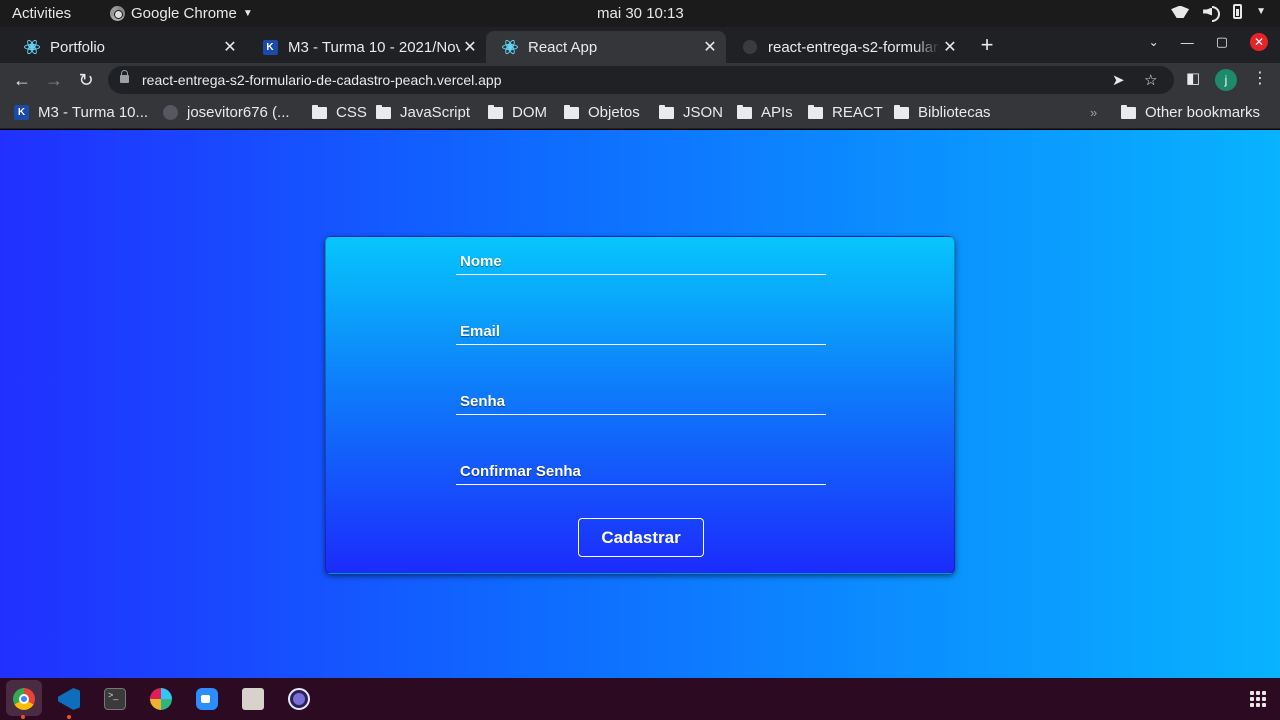 The height and width of the screenshot is (720, 1280). Describe the element at coordinates (1258, 699) in the screenshot. I see `show-applications-icon` at that location.